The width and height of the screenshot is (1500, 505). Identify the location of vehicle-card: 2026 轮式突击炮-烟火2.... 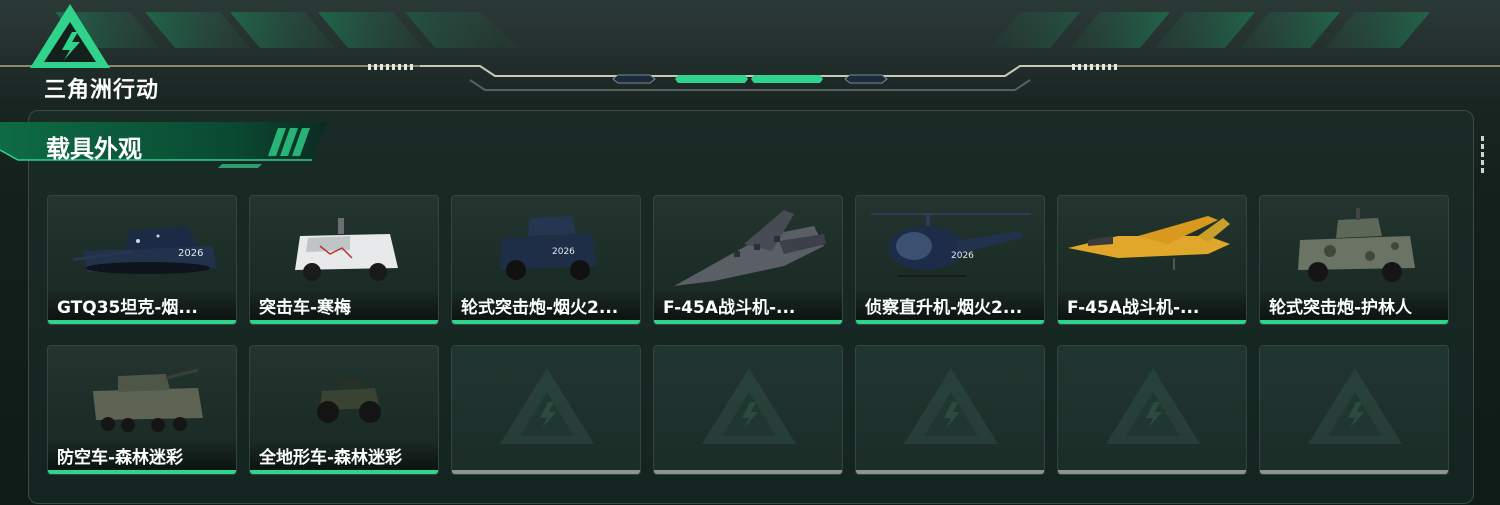
(546, 260).